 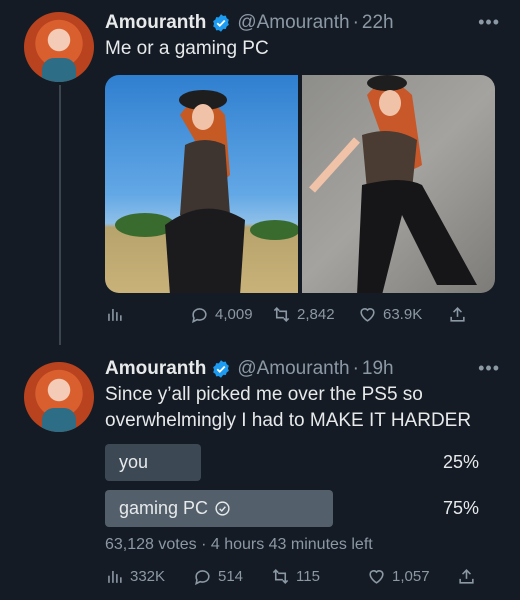 I want to click on retweet-count: 115, so click(x=308, y=576).